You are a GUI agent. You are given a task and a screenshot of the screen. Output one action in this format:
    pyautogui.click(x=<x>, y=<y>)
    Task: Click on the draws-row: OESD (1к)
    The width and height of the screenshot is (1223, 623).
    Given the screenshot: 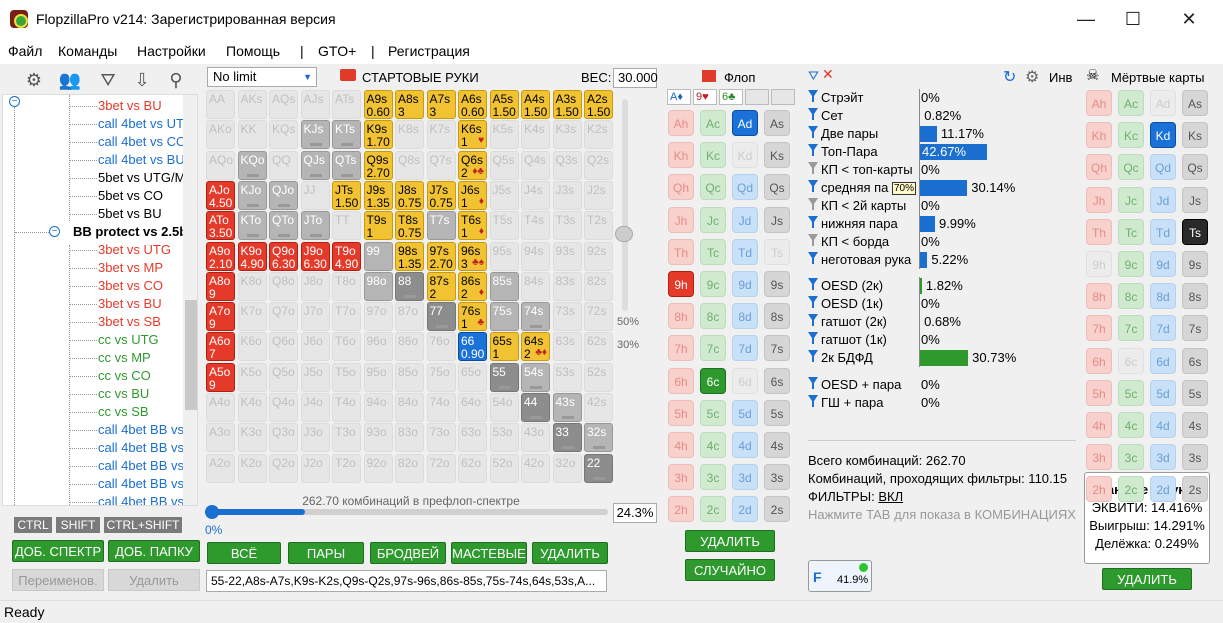 What is the action you would take?
    pyautogui.click(x=845, y=304)
    